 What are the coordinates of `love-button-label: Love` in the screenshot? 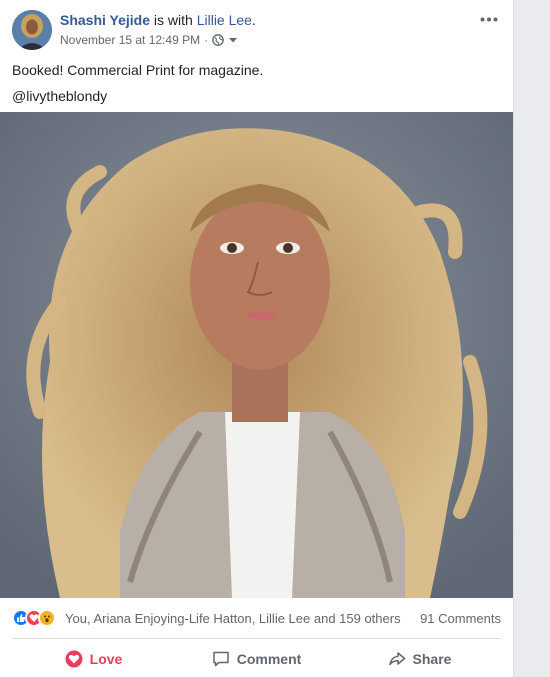 It's located at (106, 659).